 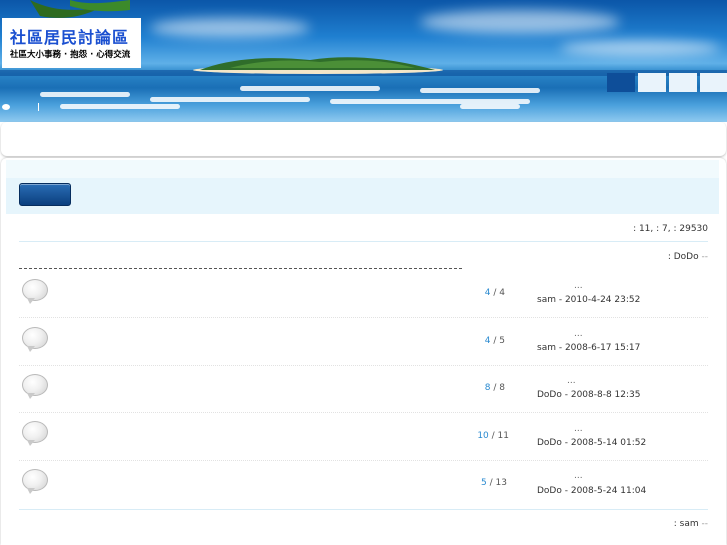 I want to click on topic-counts: 4 / 4, so click(x=494, y=293).